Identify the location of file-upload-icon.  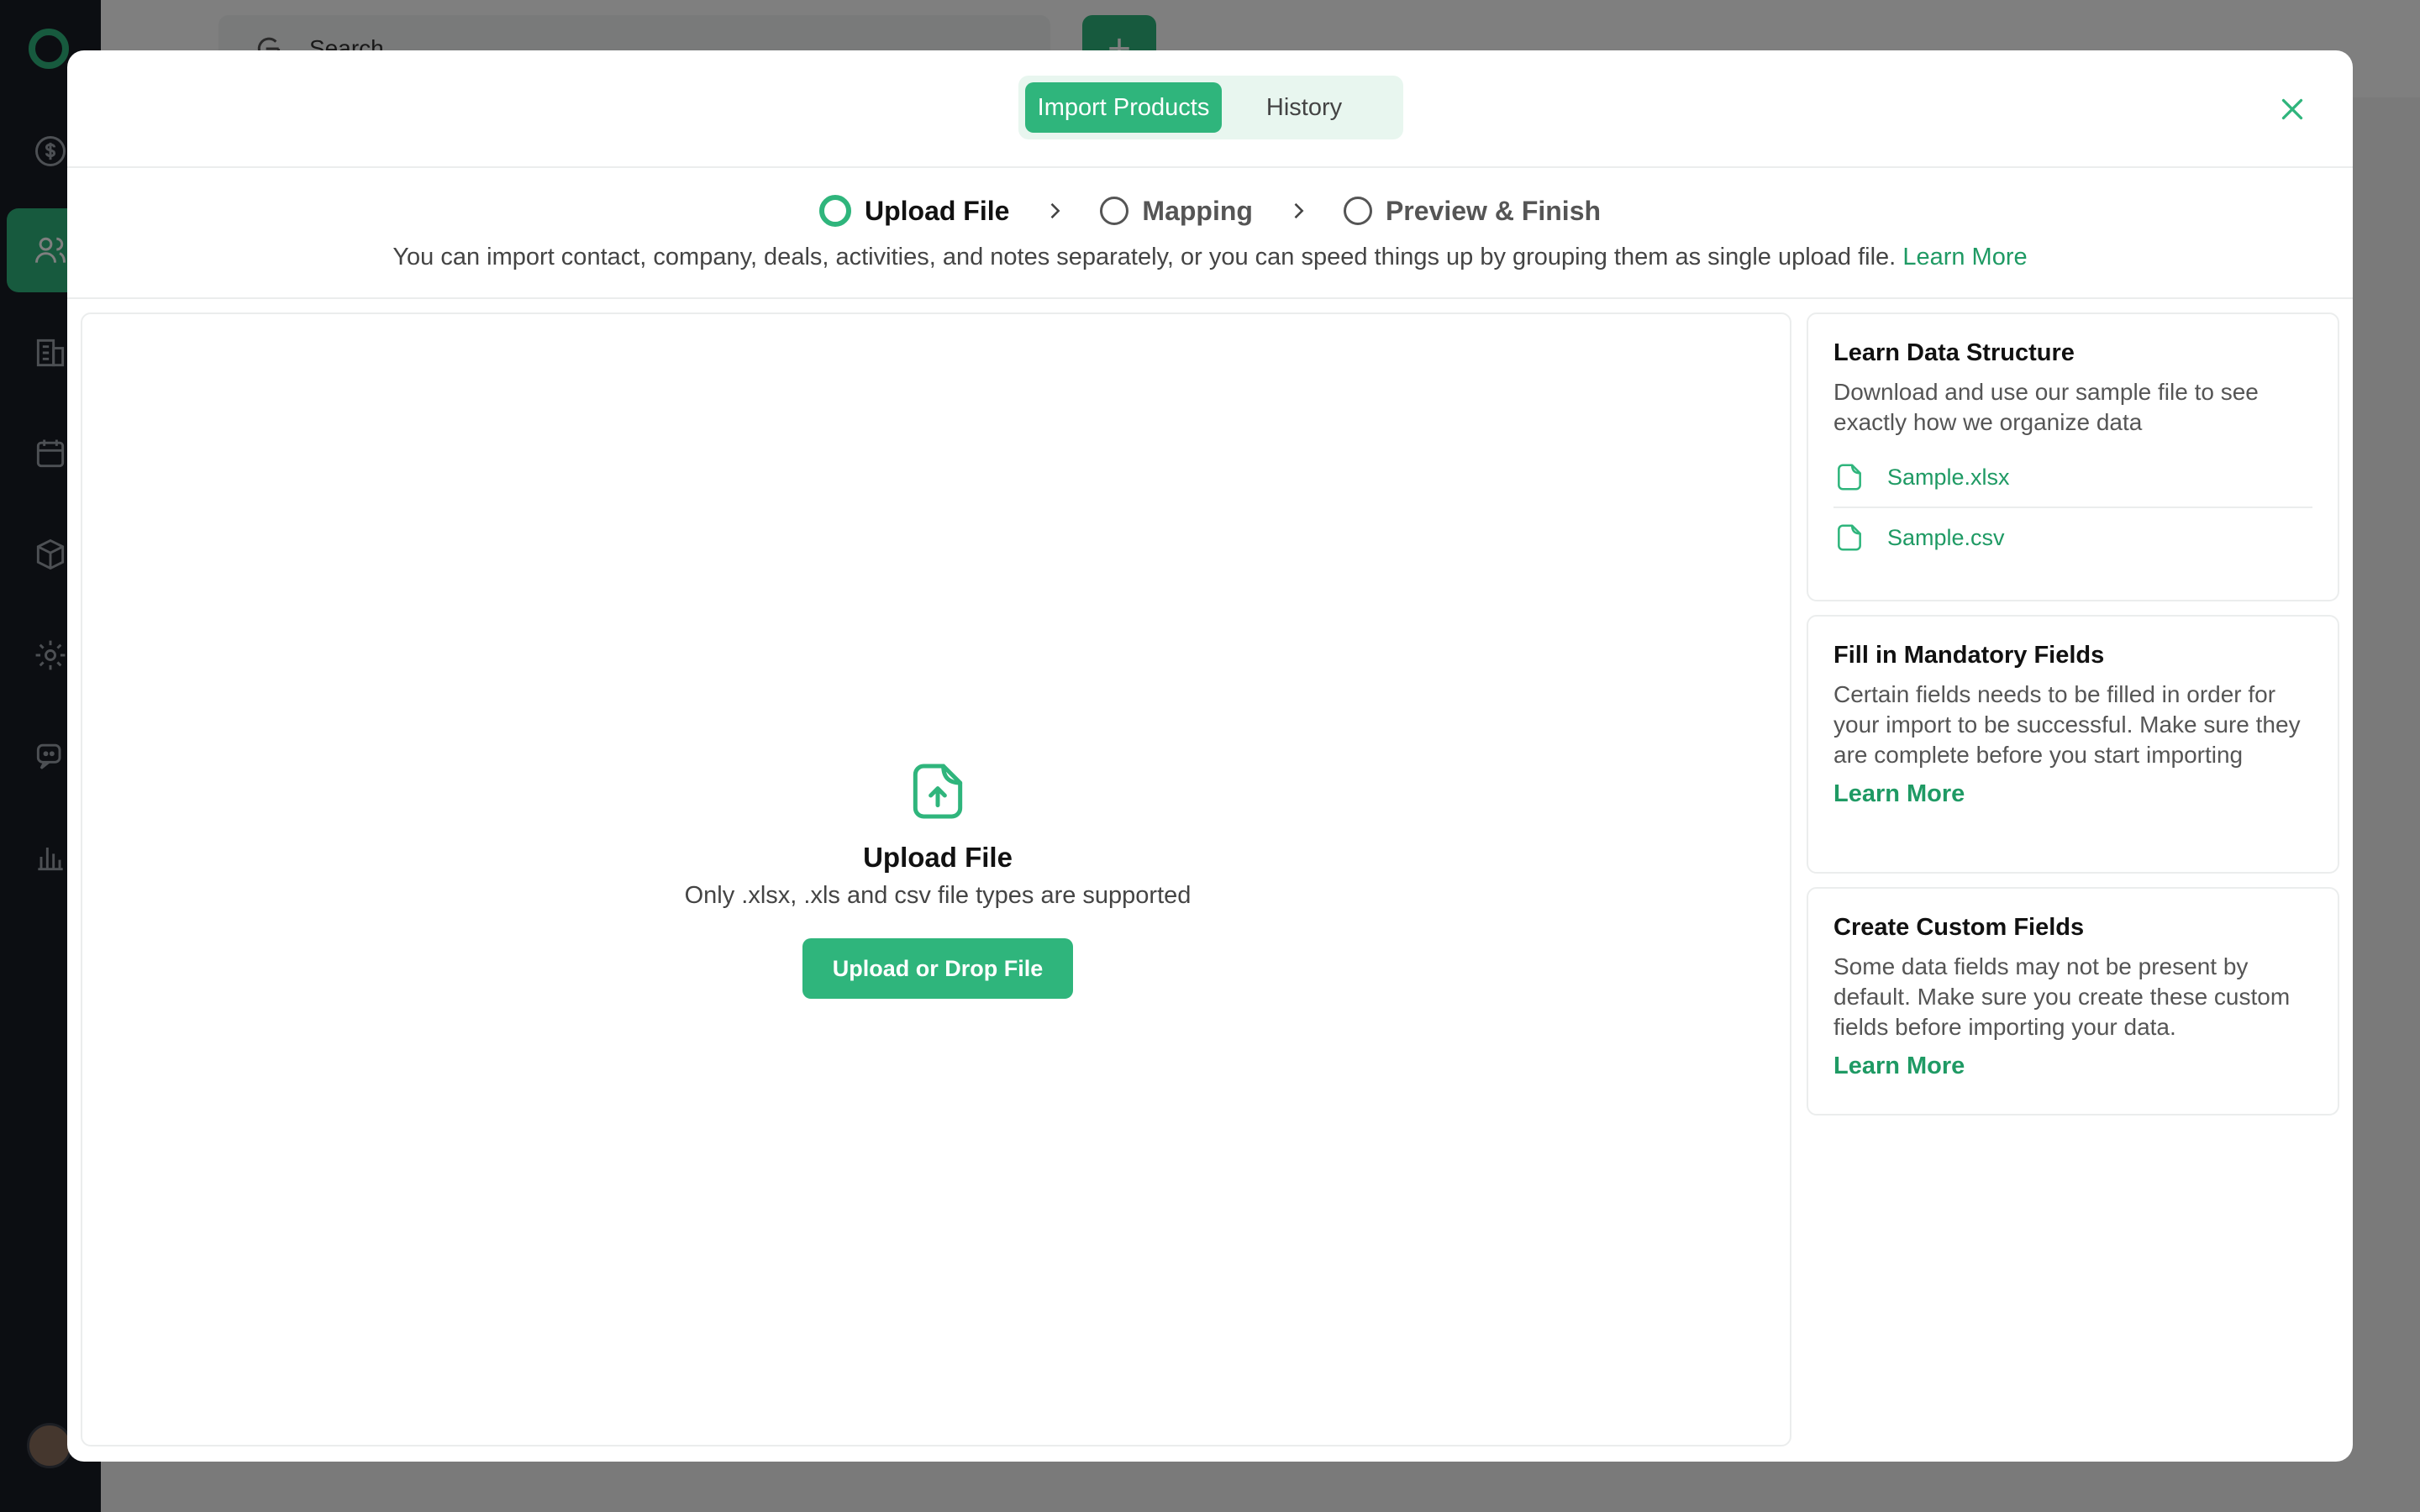
(938, 791).